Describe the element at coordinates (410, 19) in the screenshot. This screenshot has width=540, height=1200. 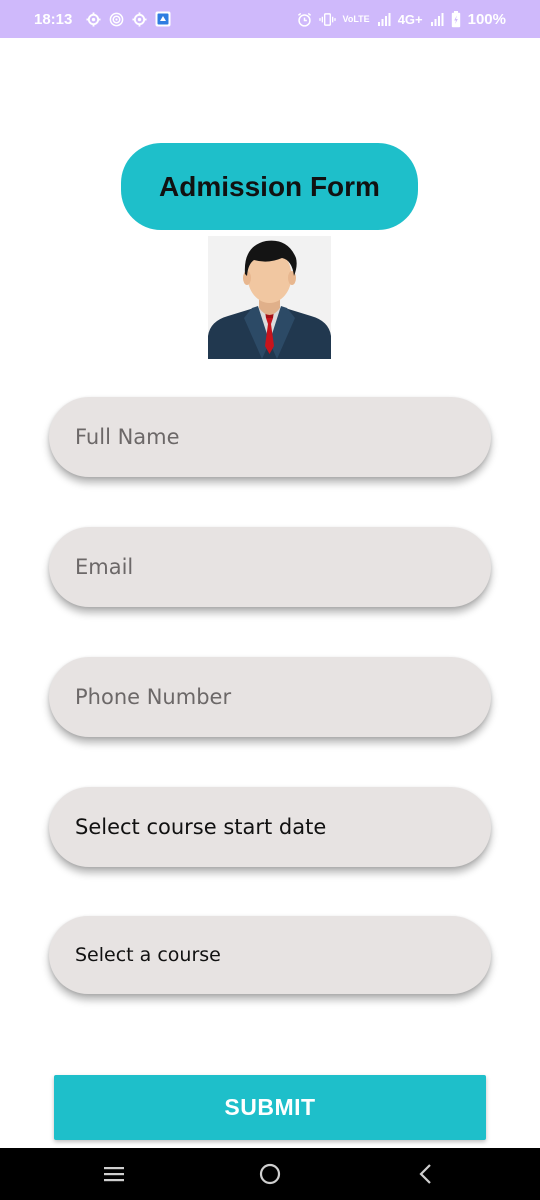
I see `network-label: 4G+` at that location.